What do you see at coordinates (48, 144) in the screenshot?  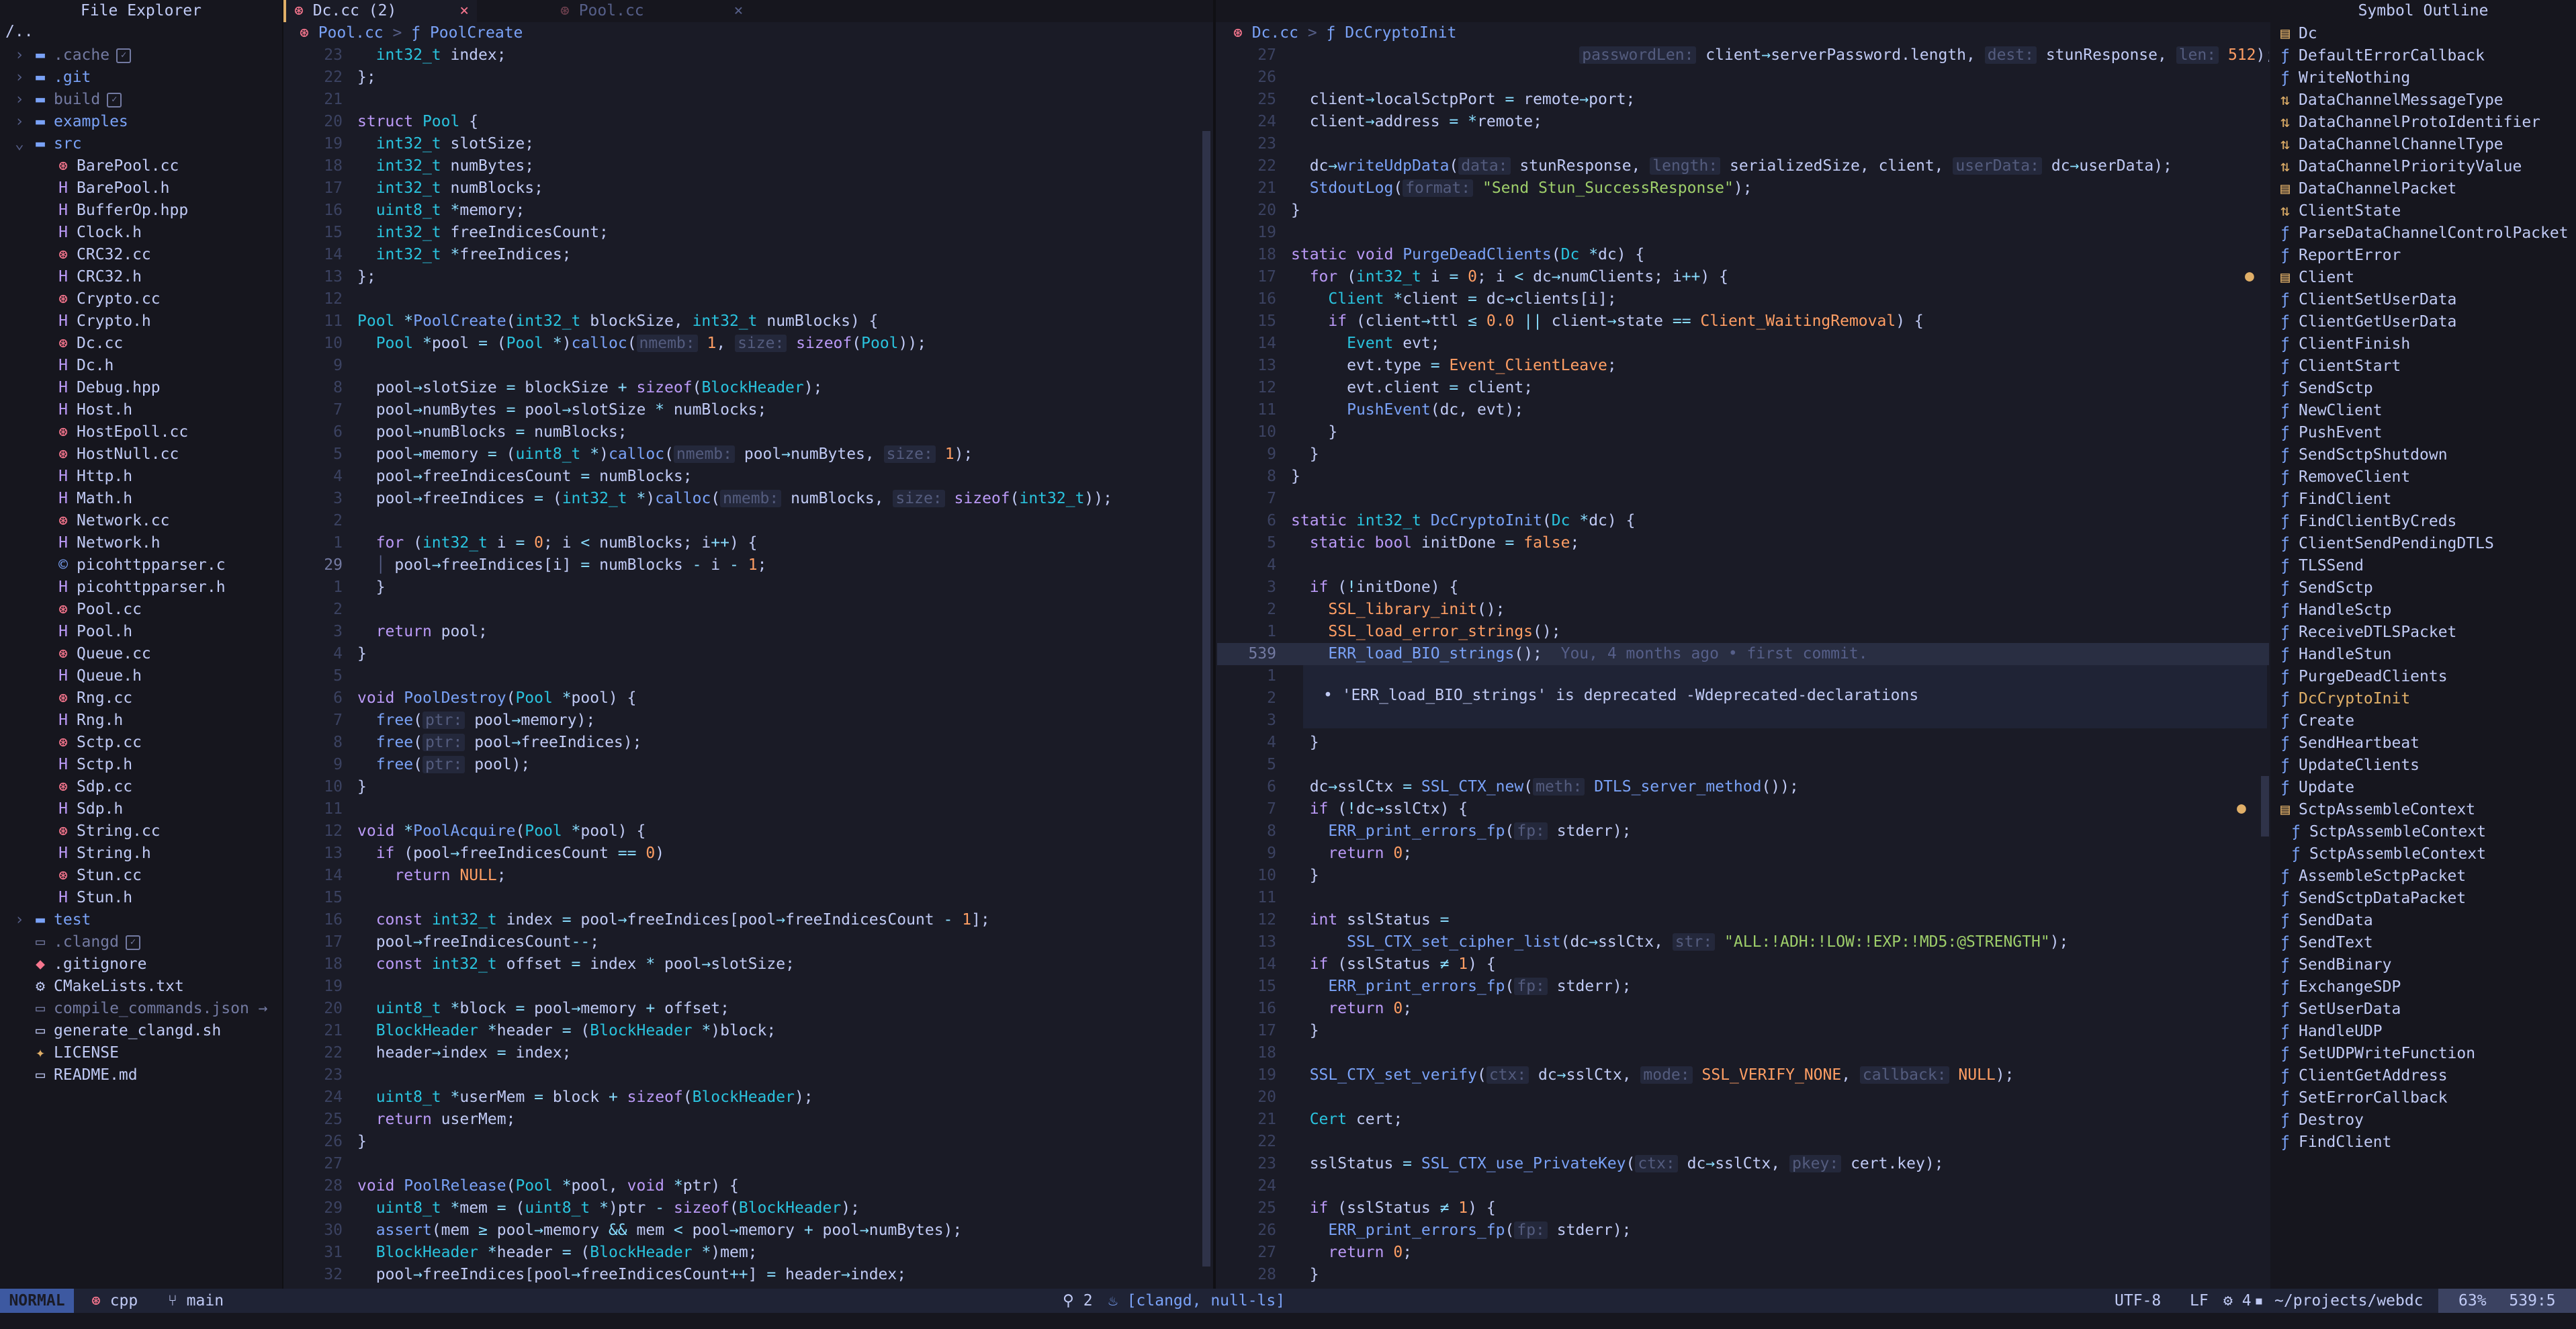 I see `tree-folder: ⌄ ▬ src` at bounding box center [48, 144].